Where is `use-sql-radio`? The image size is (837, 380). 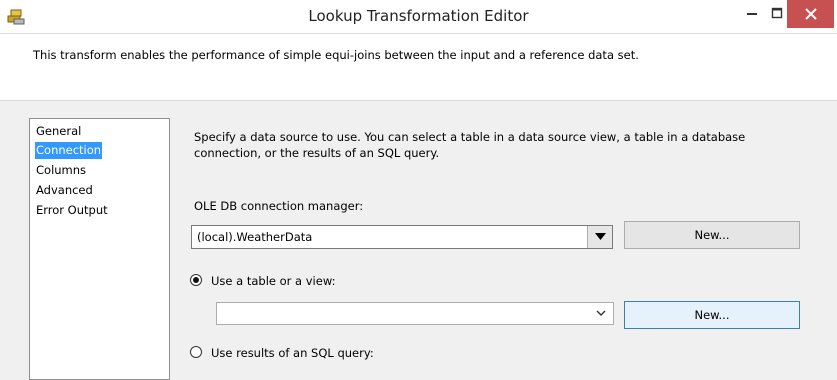 use-sql-radio is located at coordinates (196, 352).